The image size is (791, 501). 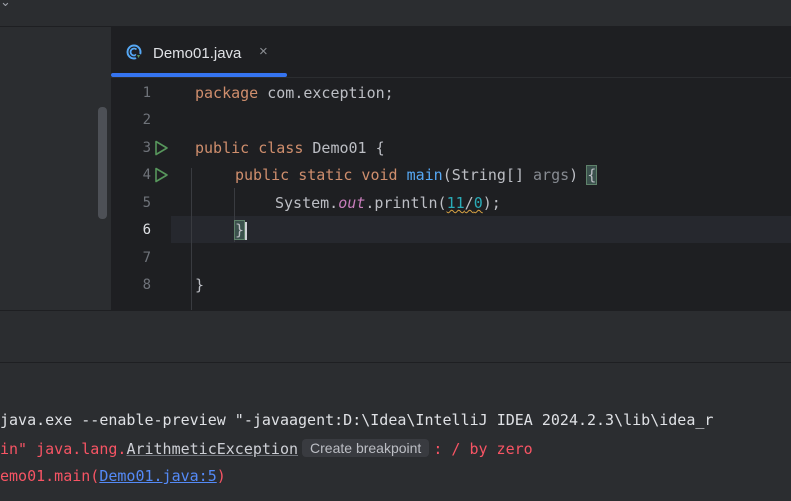 What do you see at coordinates (316, 175) in the screenshot?
I see `keyword: public static void` at bounding box center [316, 175].